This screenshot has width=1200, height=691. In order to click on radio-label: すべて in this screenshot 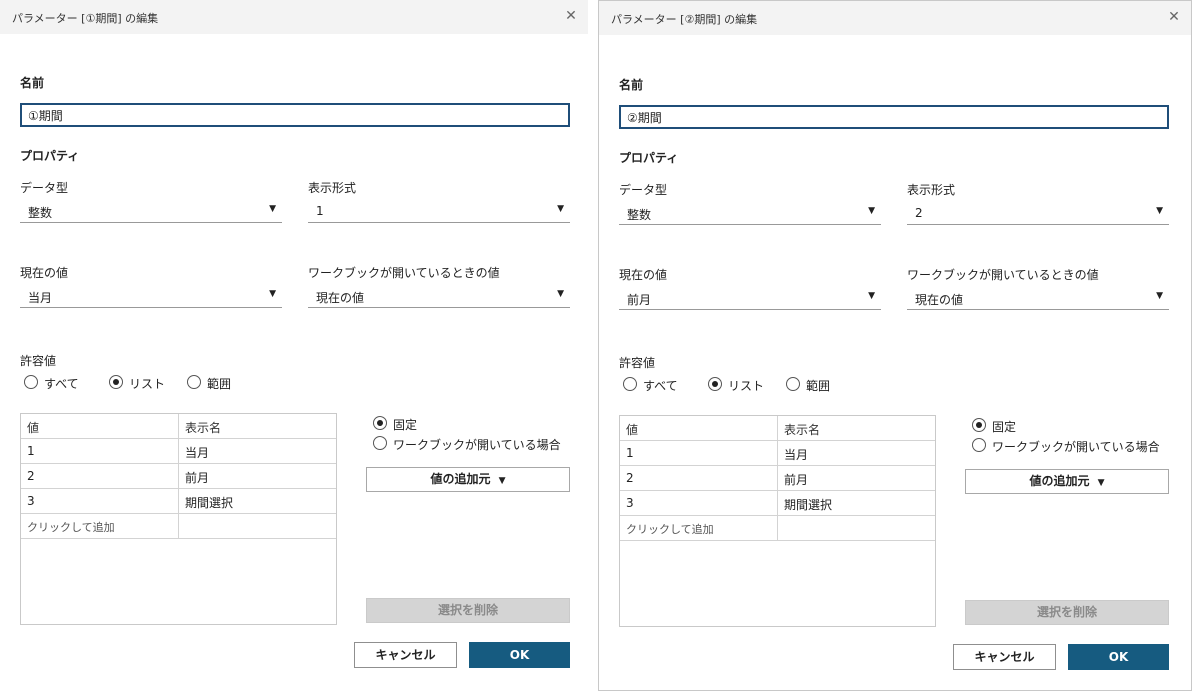, I will do `click(660, 386)`.